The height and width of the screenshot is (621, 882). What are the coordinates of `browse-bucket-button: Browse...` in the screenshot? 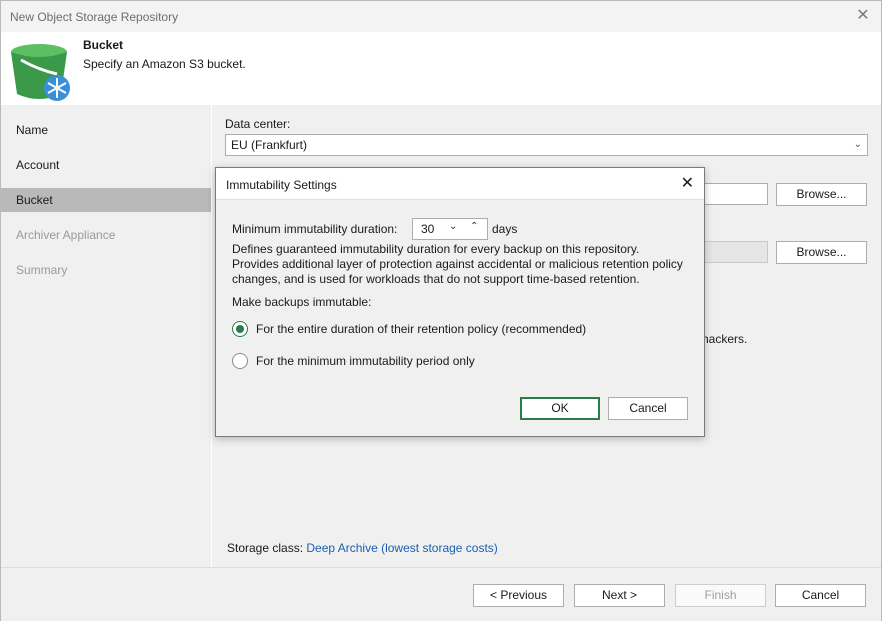 It's located at (821, 194).